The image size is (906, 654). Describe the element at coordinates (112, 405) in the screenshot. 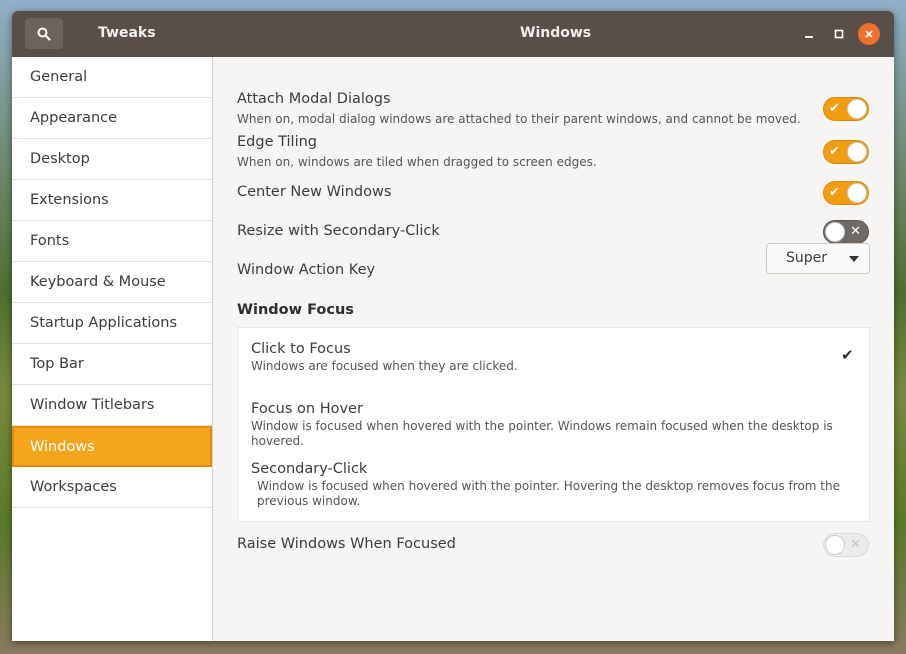

I see `sidebar-item-window-titlebars: Window Titlebars` at that location.